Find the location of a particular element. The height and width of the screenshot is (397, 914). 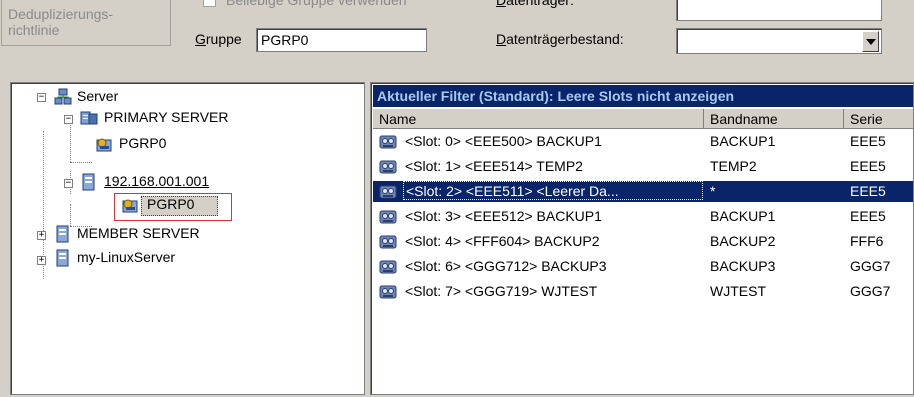

tree-item-ip-server: 192.168.001.001 is located at coordinates (156, 181).